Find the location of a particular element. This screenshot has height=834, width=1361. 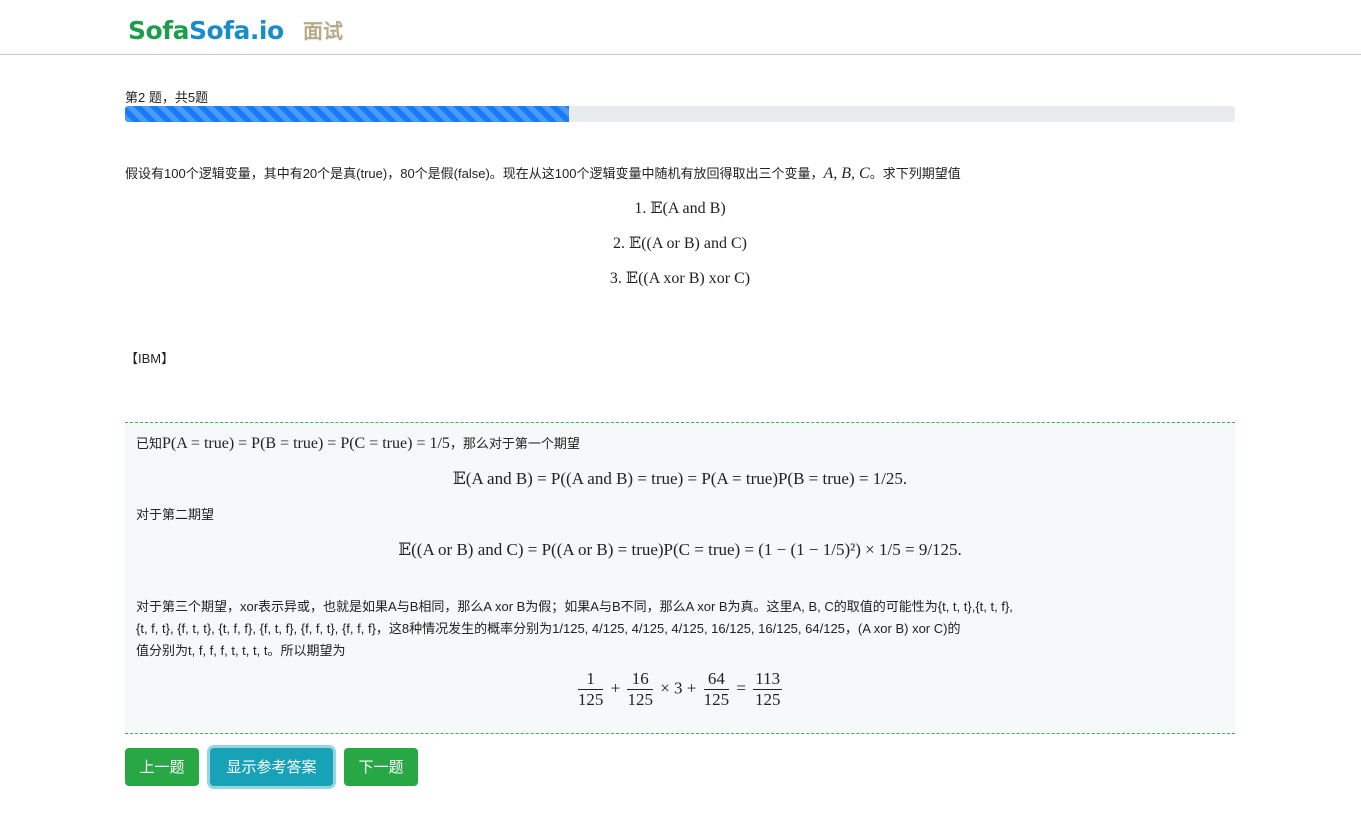

fraction-3-num: 64 is located at coordinates (716, 679).